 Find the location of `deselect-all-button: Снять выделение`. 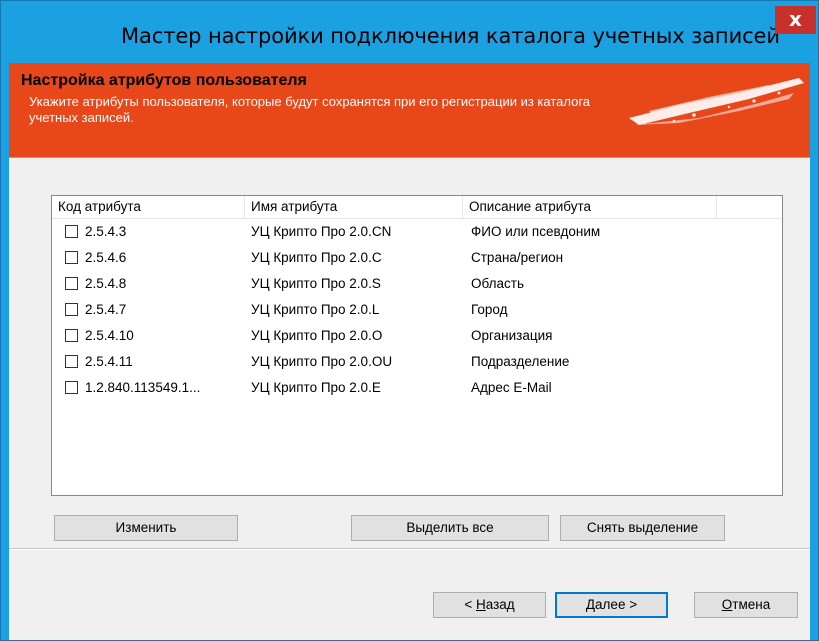

deselect-all-button: Снять выделение is located at coordinates (642, 528).